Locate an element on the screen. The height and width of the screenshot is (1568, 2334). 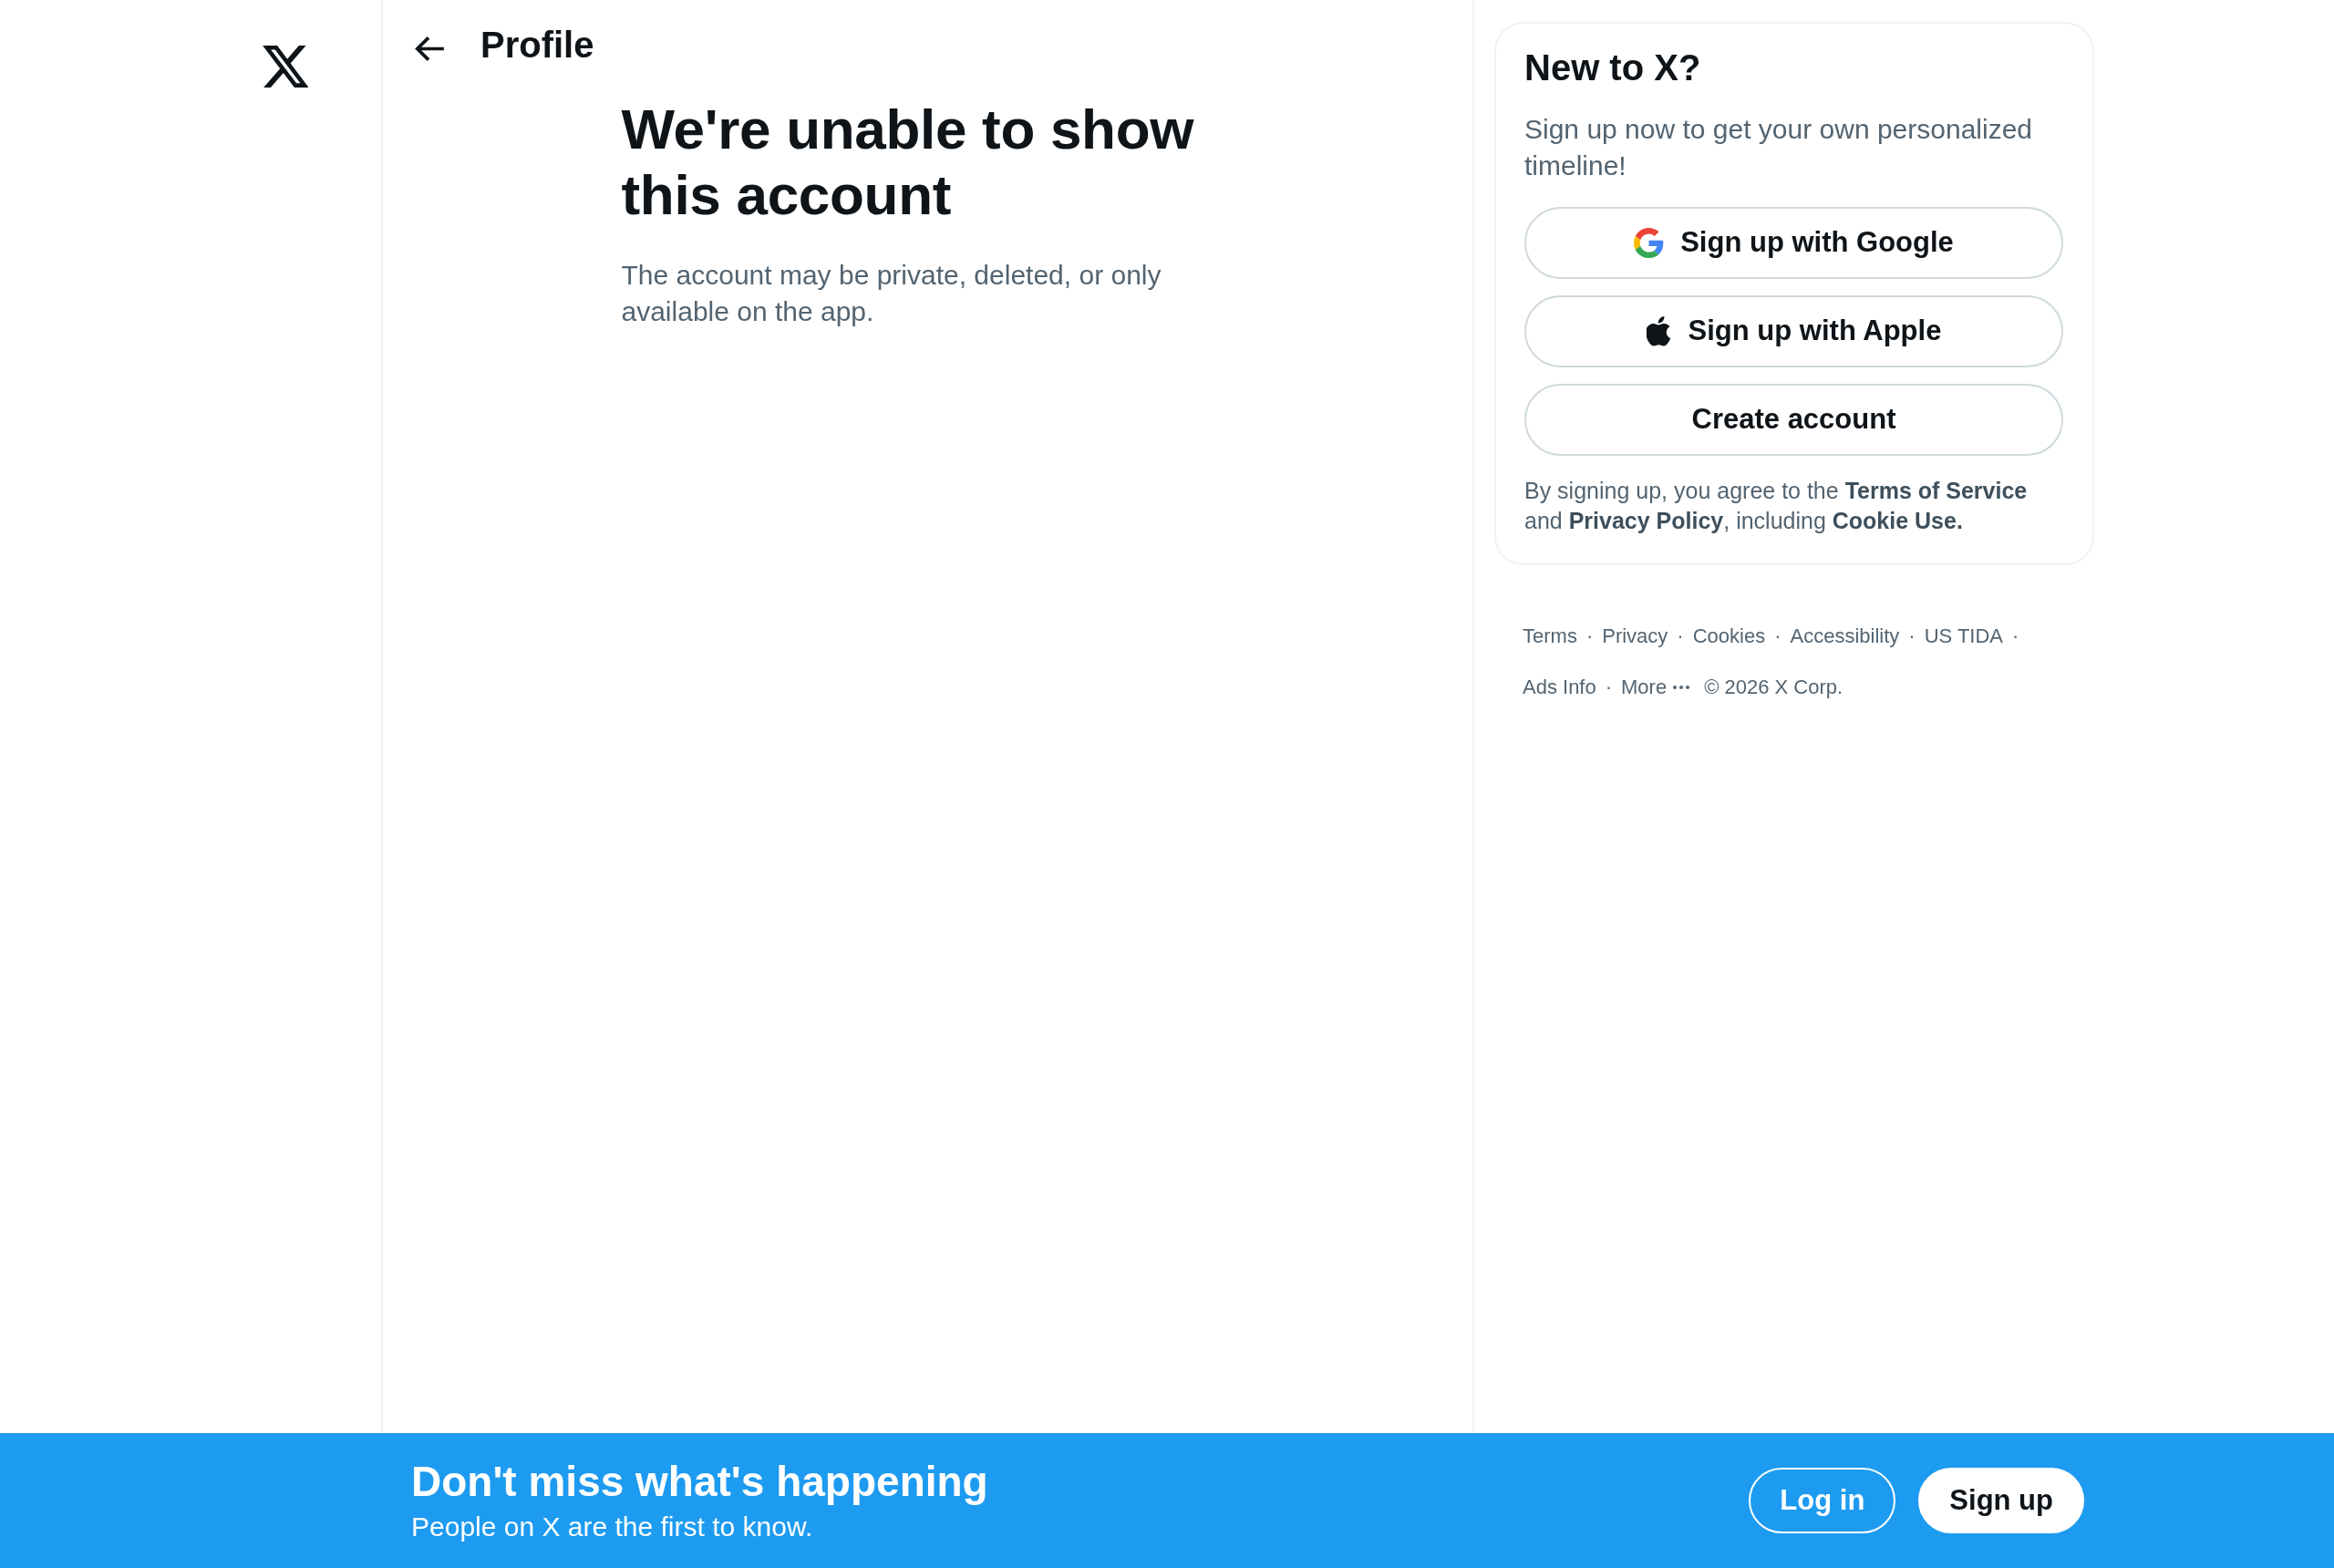
legal-text: By signing up, you agree to the Terms of Service and Privacy Policy, including Cookie Use. is located at coordinates (1776, 506).